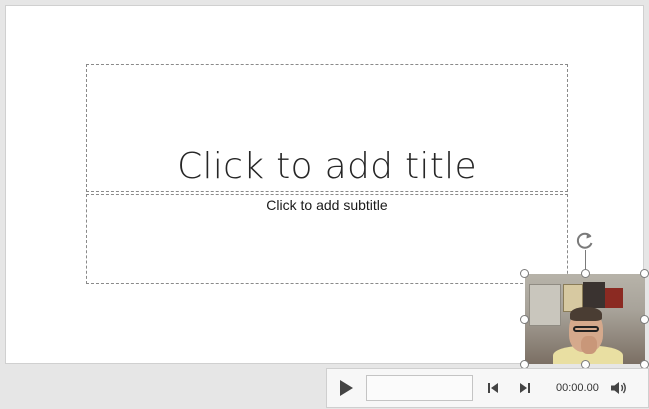 This screenshot has width=649, height=409. What do you see at coordinates (585, 260) in the screenshot?
I see `rotate-connector` at bounding box center [585, 260].